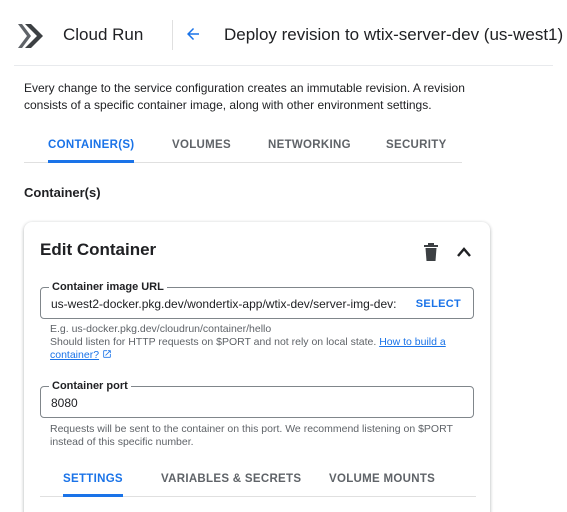  What do you see at coordinates (283, 65) in the screenshot?
I see `header-divider` at bounding box center [283, 65].